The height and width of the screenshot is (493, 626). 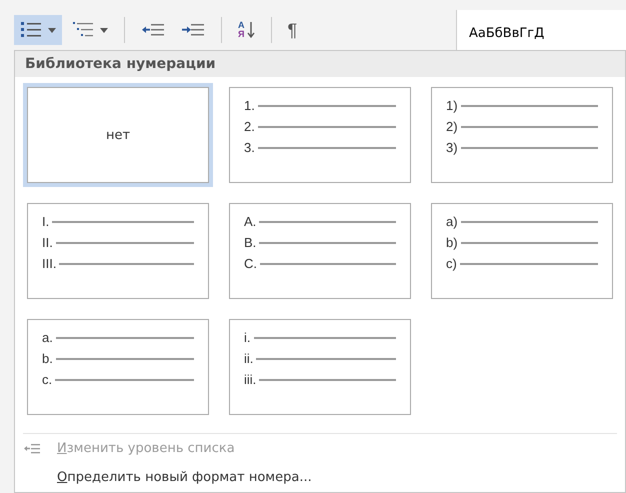 What do you see at coordinates (452, 242) in the screenshot?
I see `list-marker: b)` at bounding box center [452, 242].